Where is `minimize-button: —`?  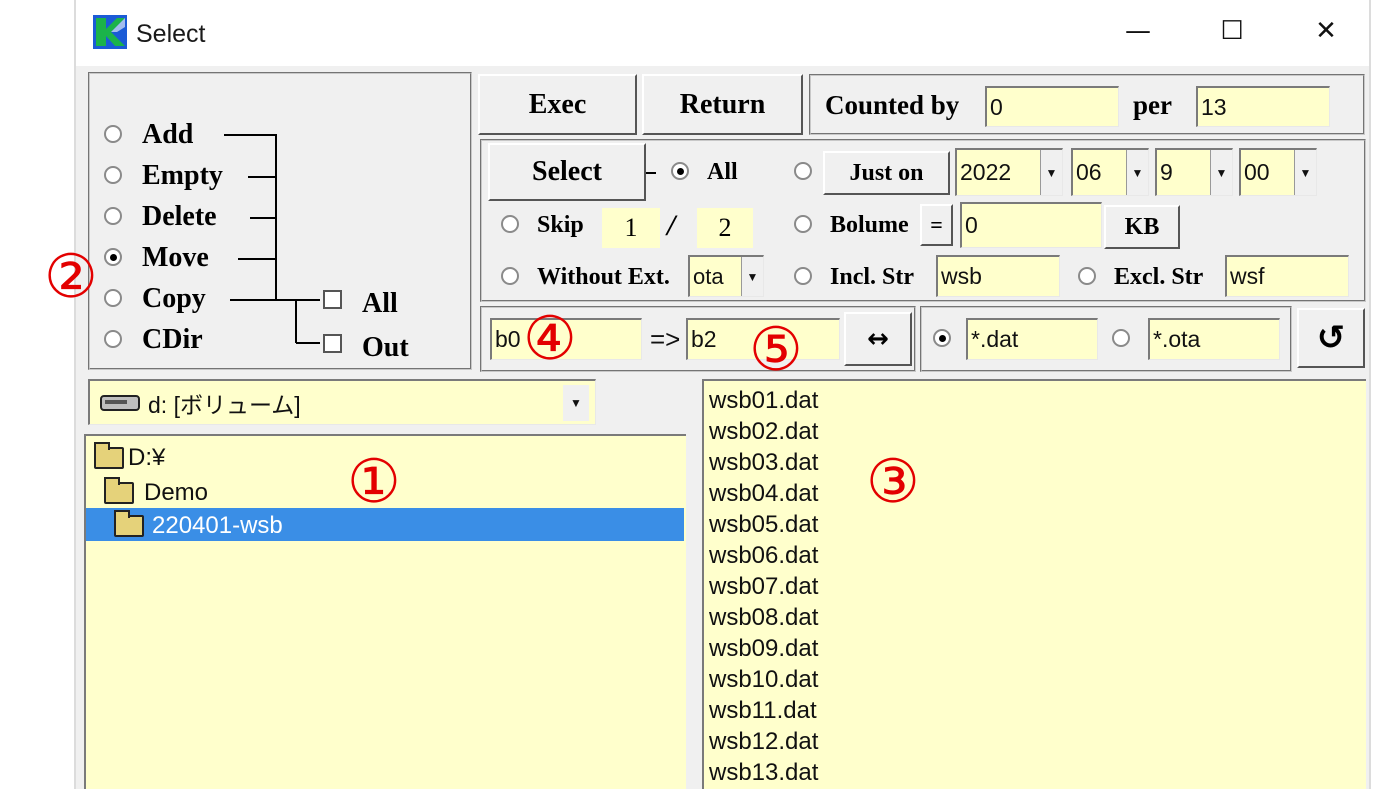 minimize-button: — is located at coordinates (1138, 31).